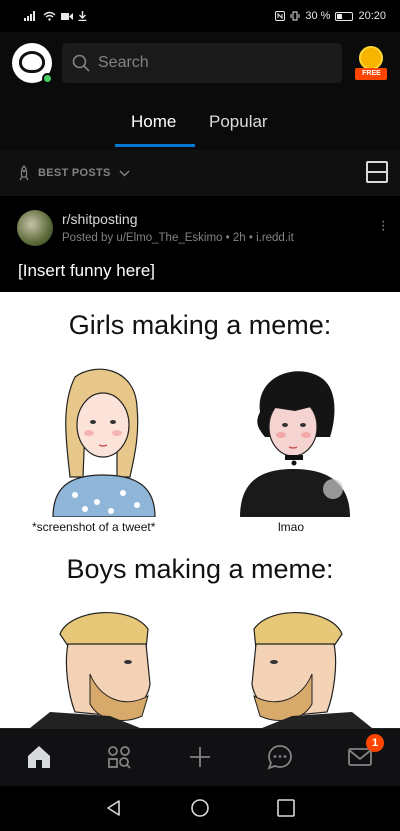 This screenshot has height=831, width=400. I want to click on nav-home, so click(40, 758).